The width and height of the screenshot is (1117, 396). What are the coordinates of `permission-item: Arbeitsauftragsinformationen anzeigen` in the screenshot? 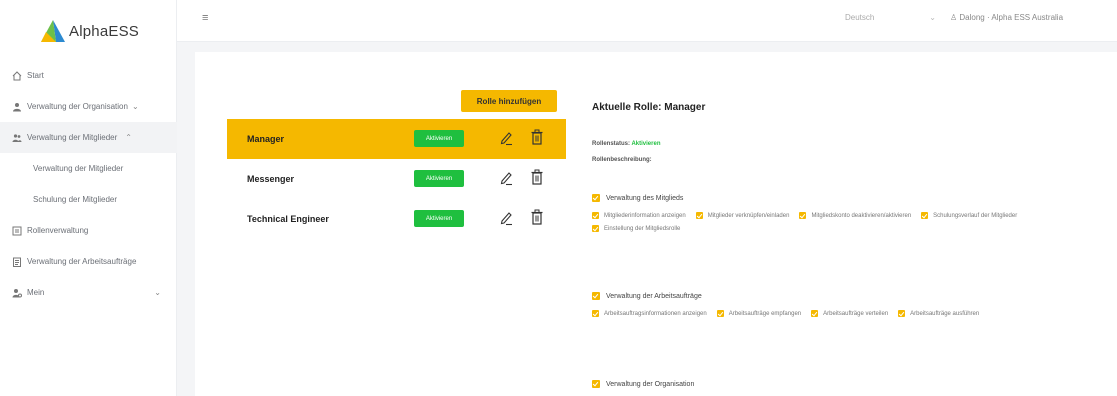 It's located at (649, 313).